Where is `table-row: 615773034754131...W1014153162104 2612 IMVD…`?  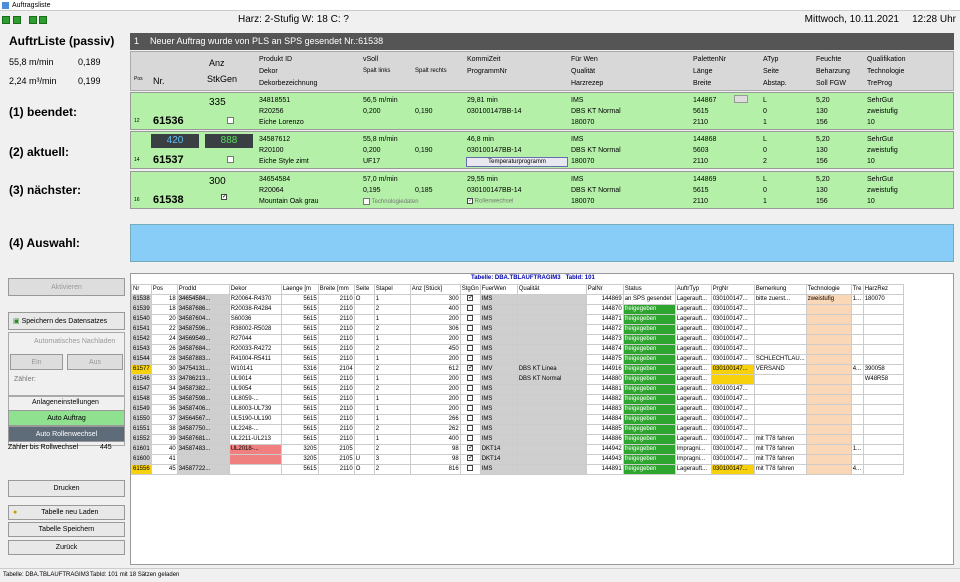
table-row: 615773034754131...W1014153162104 2612 IMVD… is located at coordinates (517, 369).